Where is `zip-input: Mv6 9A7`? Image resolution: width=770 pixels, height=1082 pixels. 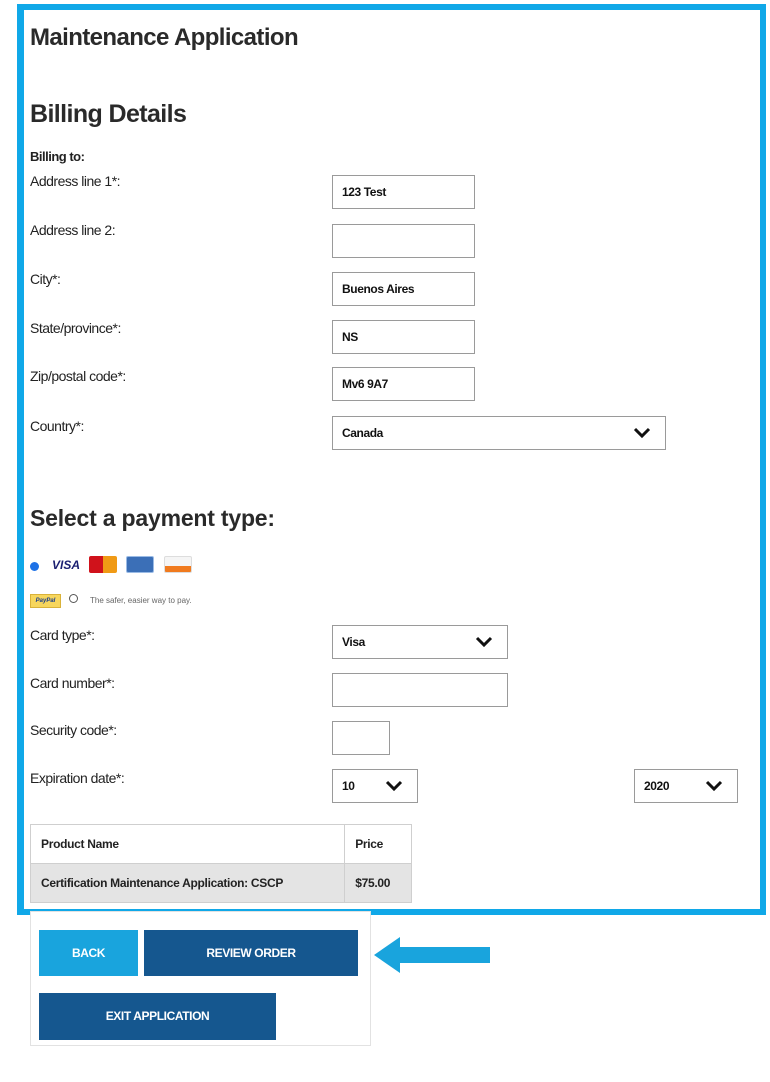 zip-input: Mv6 9A7 is located at coordinates (403, 384).